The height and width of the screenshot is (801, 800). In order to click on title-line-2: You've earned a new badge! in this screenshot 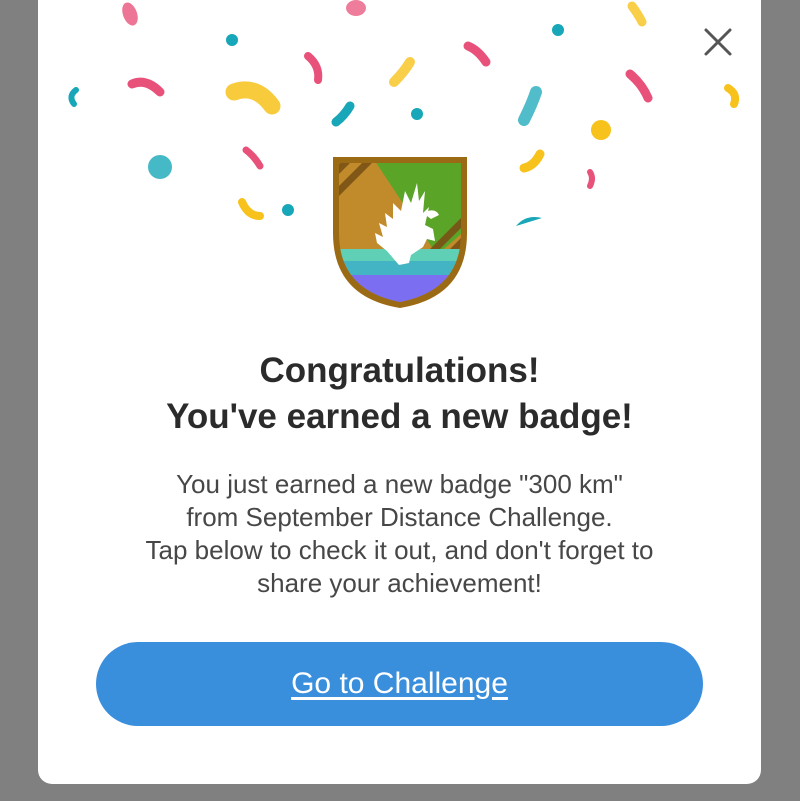, I will do `click(399, 416)`.